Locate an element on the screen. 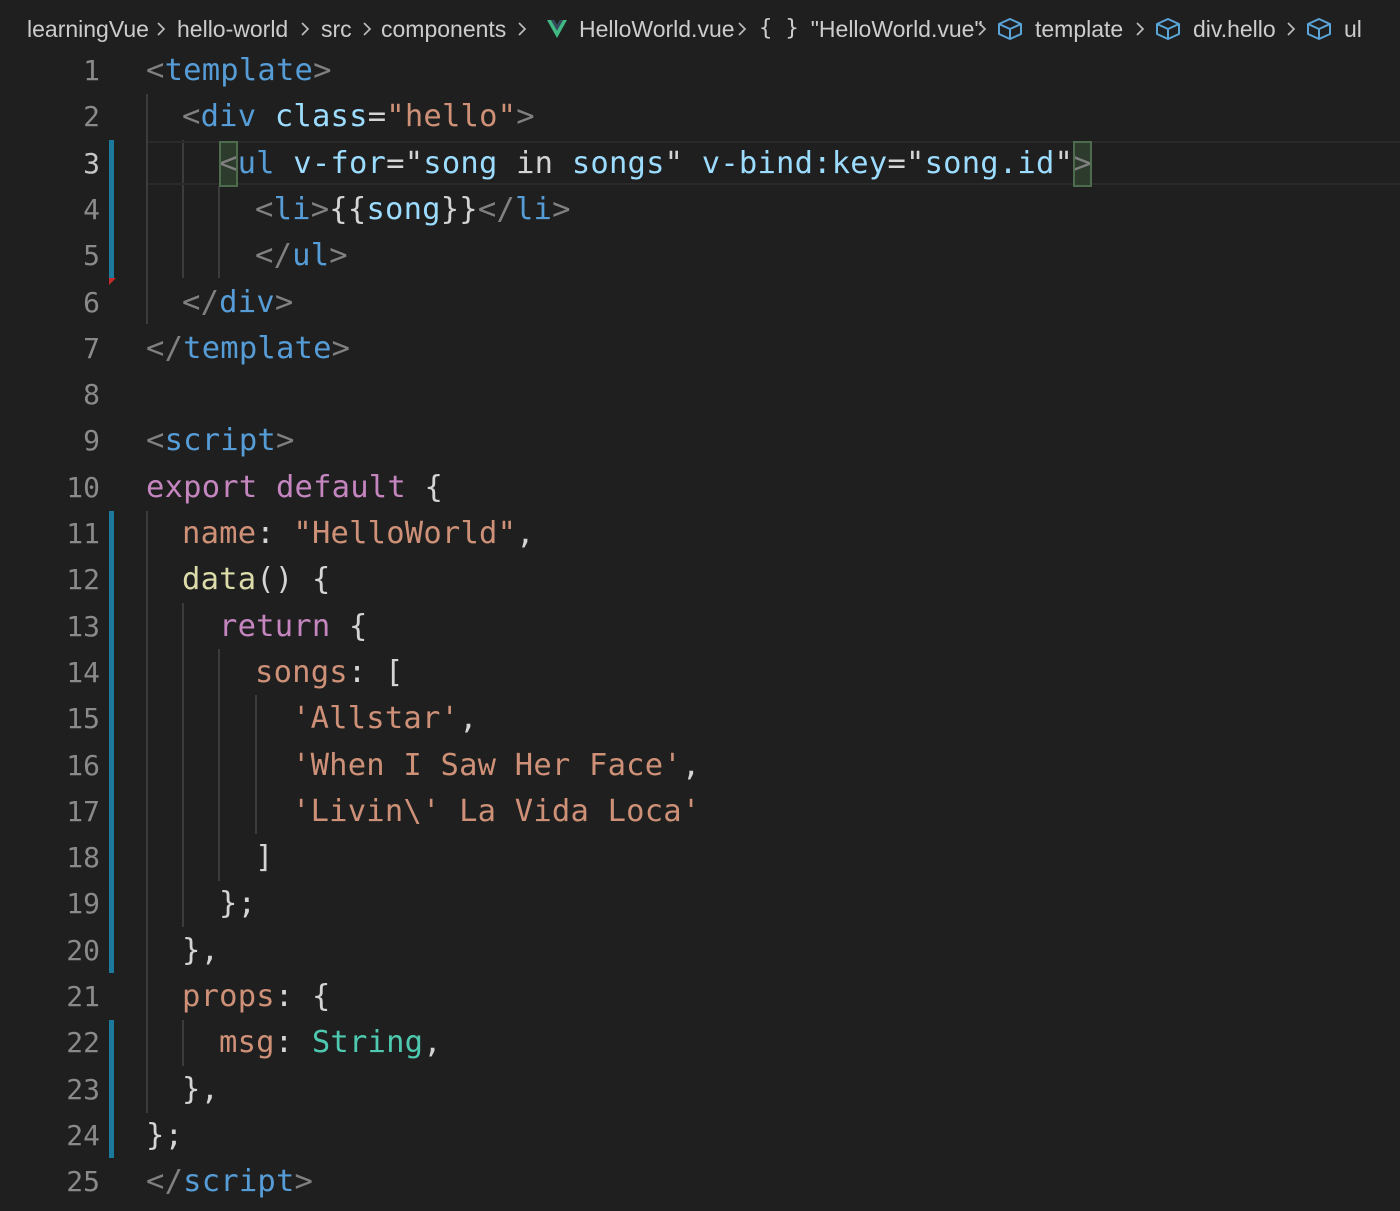  token: "hello" is located at coordinates (451, 117).